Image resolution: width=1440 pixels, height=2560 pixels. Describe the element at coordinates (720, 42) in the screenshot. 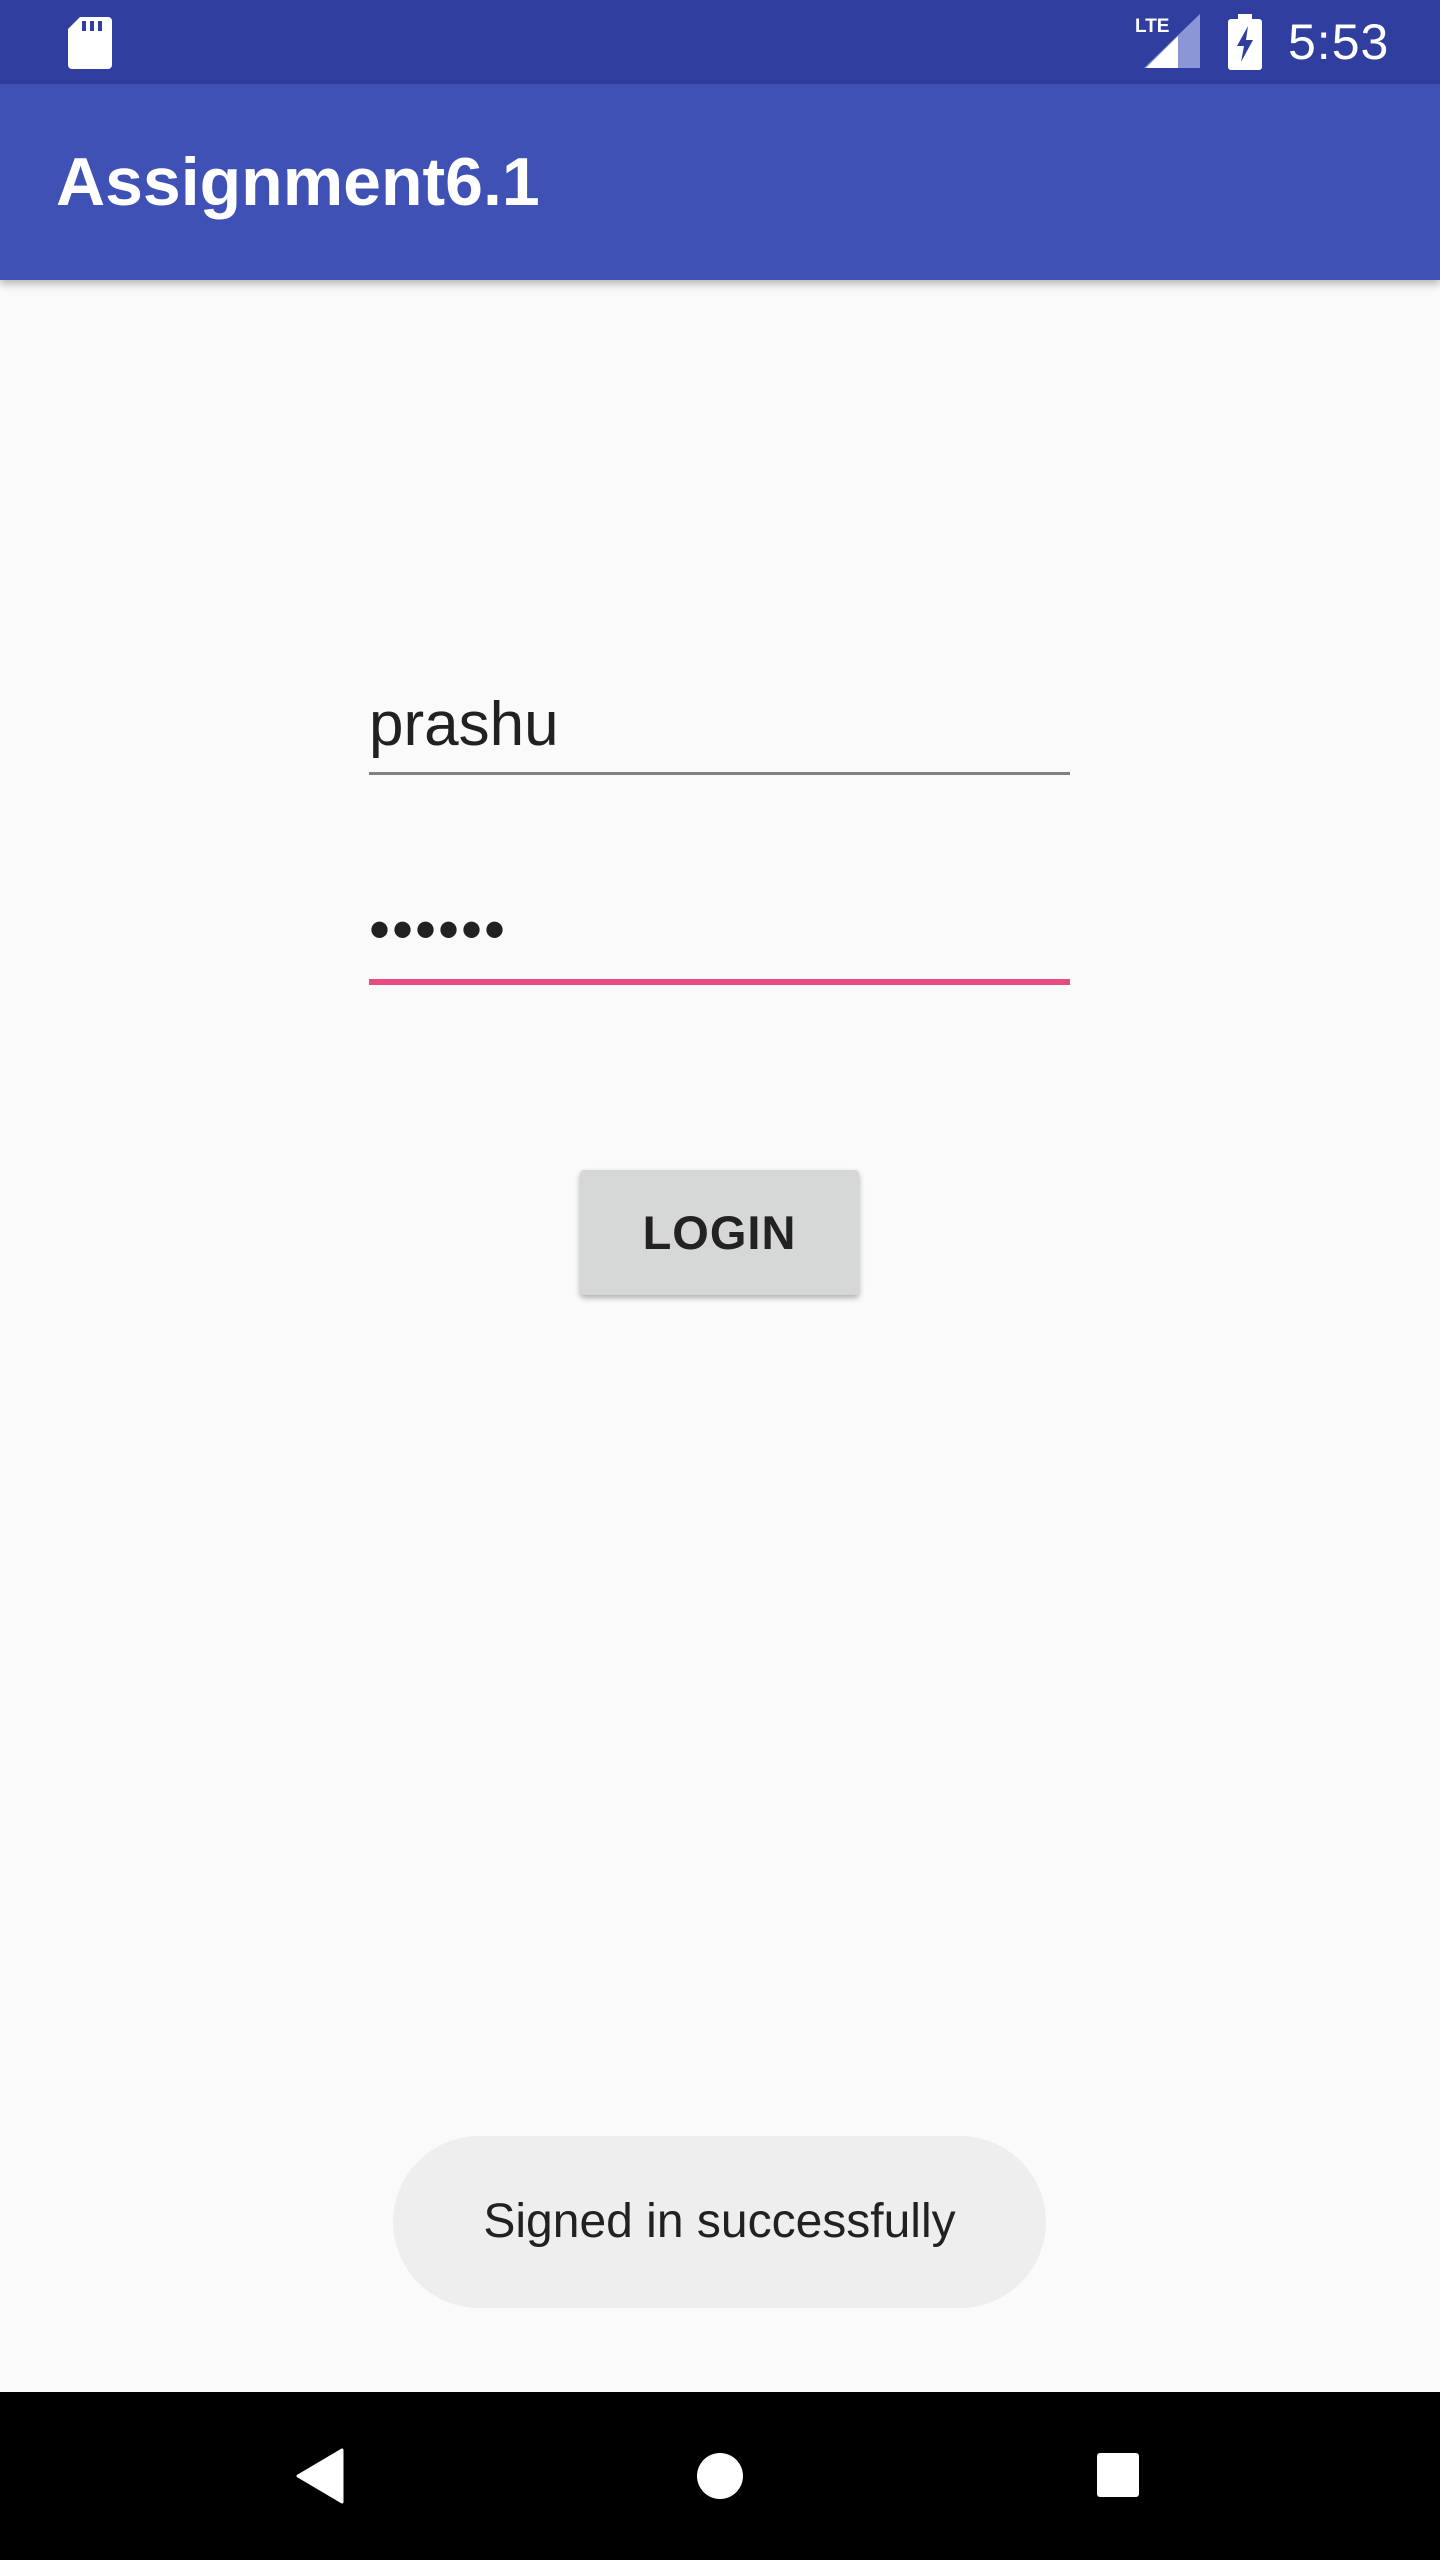

I see `status-bar: LTE 5:53` at that location.